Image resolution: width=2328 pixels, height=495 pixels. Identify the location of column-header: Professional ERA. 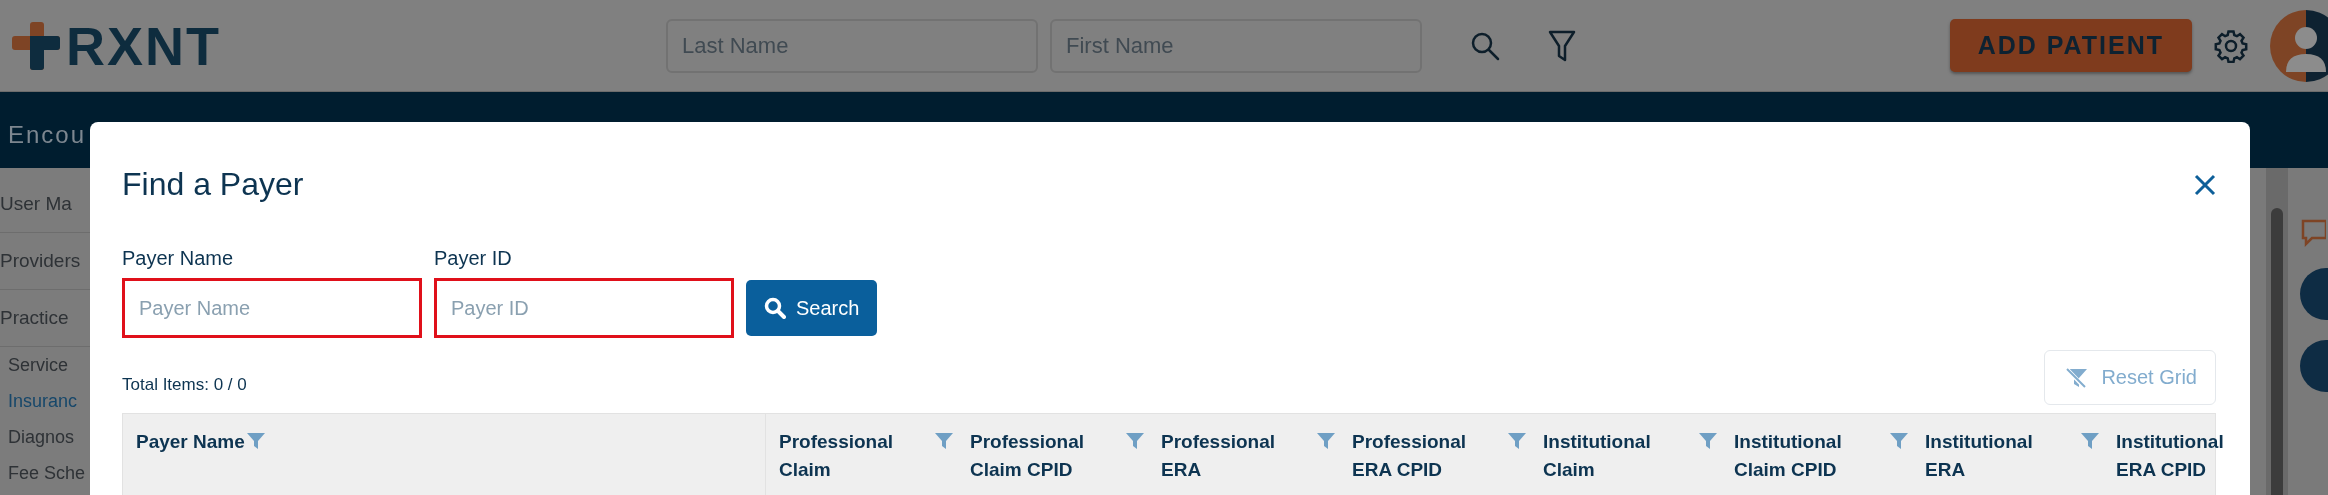
(1243, 454).